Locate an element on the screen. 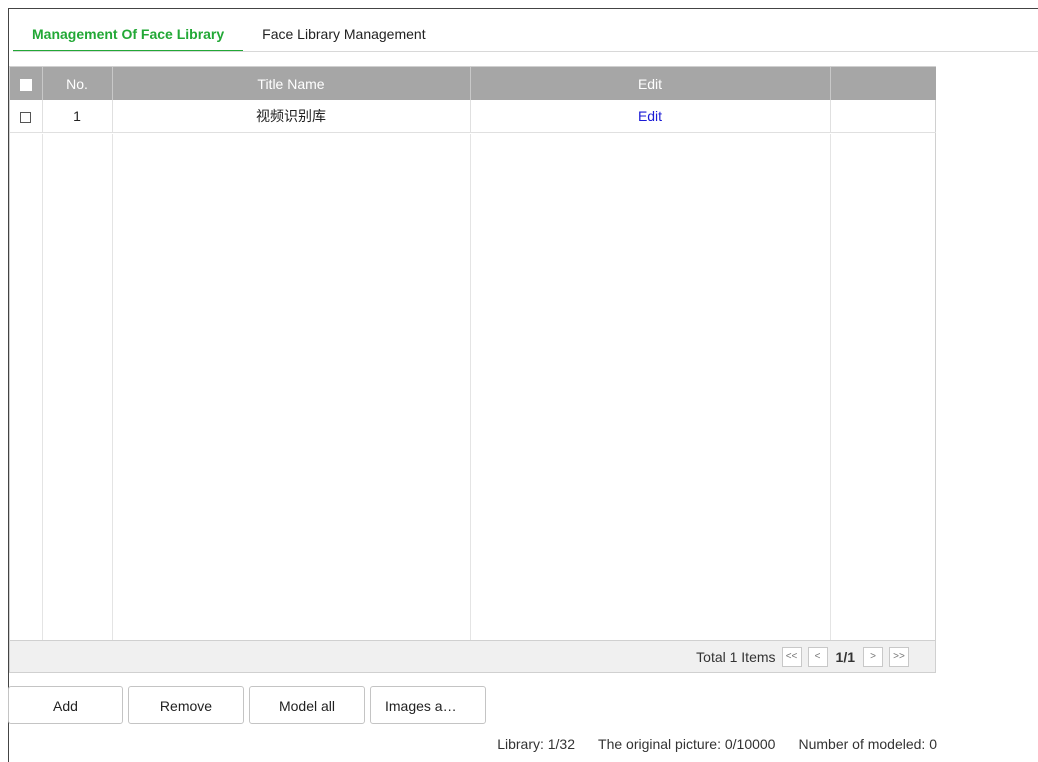 This screenshot has height=762, width=1038. tab-face-library-management: Face Library Management is located at coordinates (343, 35).